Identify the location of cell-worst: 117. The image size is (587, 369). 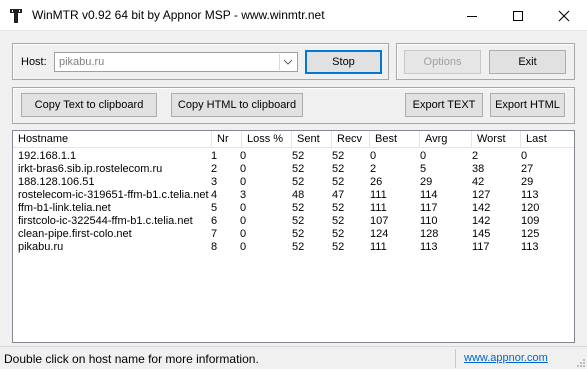
(481, 247).